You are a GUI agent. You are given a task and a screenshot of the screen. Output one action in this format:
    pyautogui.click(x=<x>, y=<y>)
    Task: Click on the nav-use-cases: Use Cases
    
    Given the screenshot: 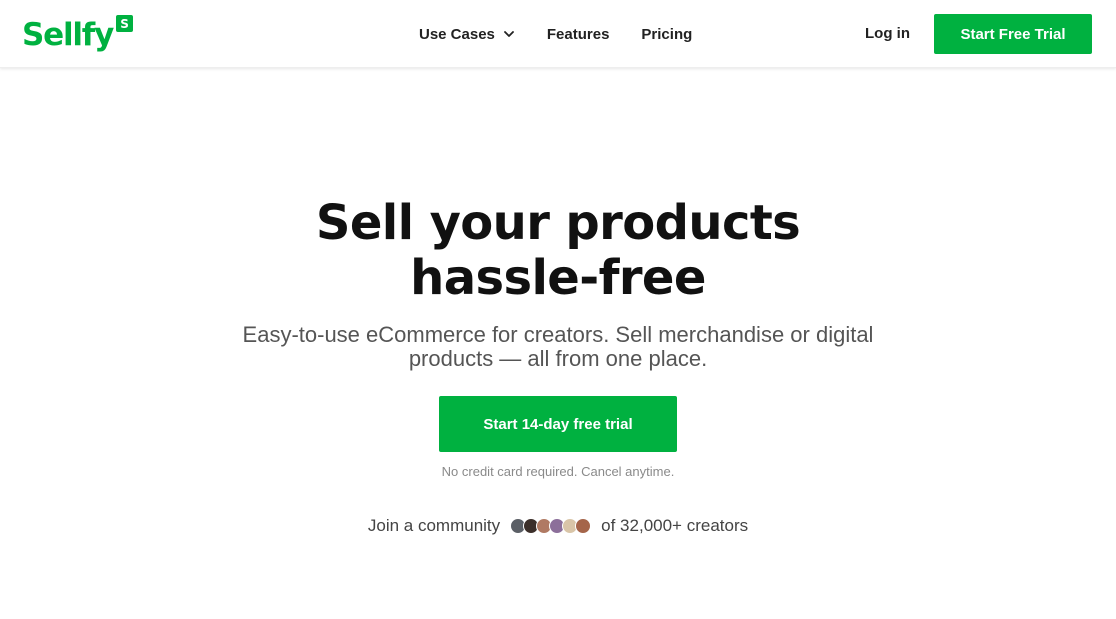 What is the action you would take?
    pyautogui.click(x=467, y=34)
    